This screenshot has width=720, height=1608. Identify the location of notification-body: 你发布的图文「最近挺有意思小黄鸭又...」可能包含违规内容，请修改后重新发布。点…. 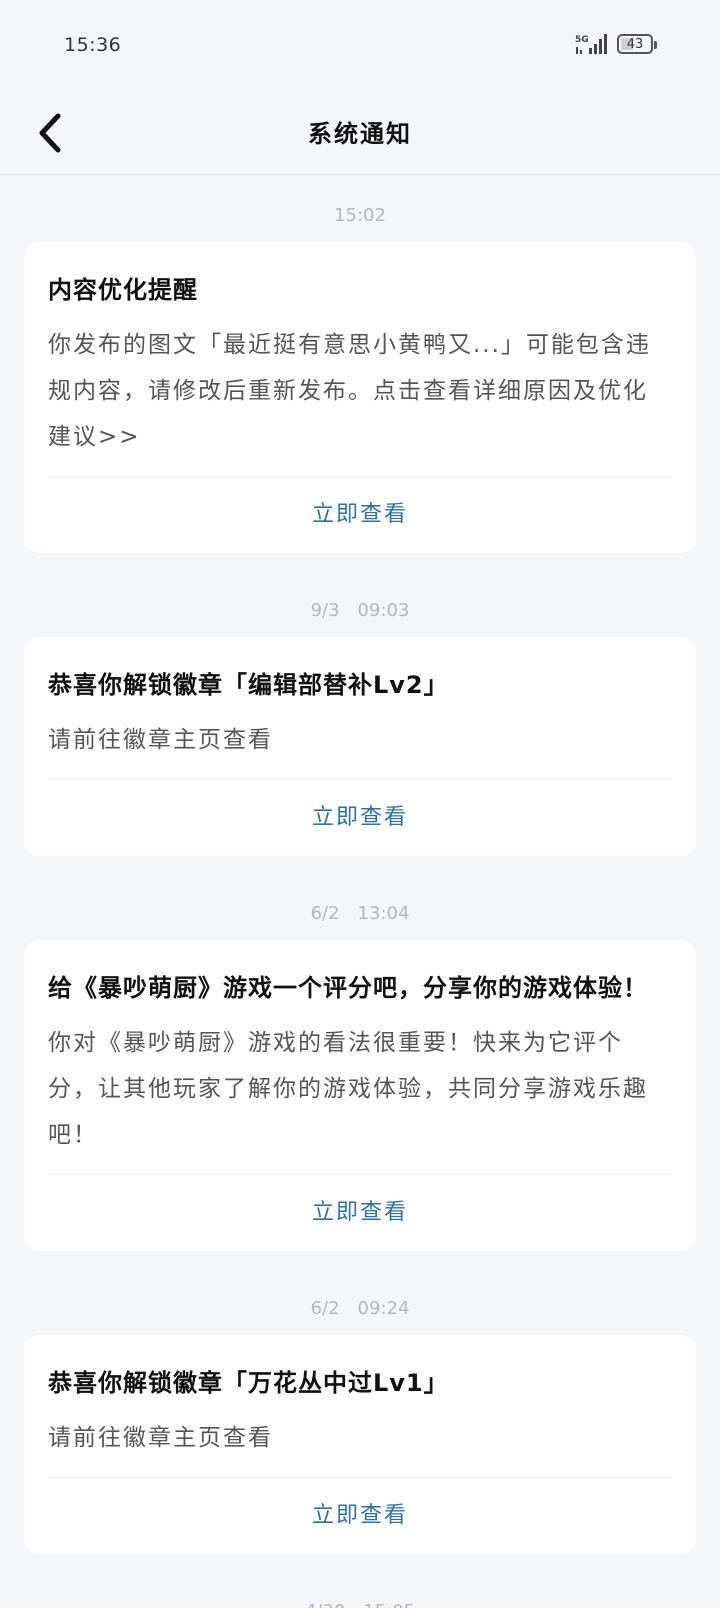
(349, 391).